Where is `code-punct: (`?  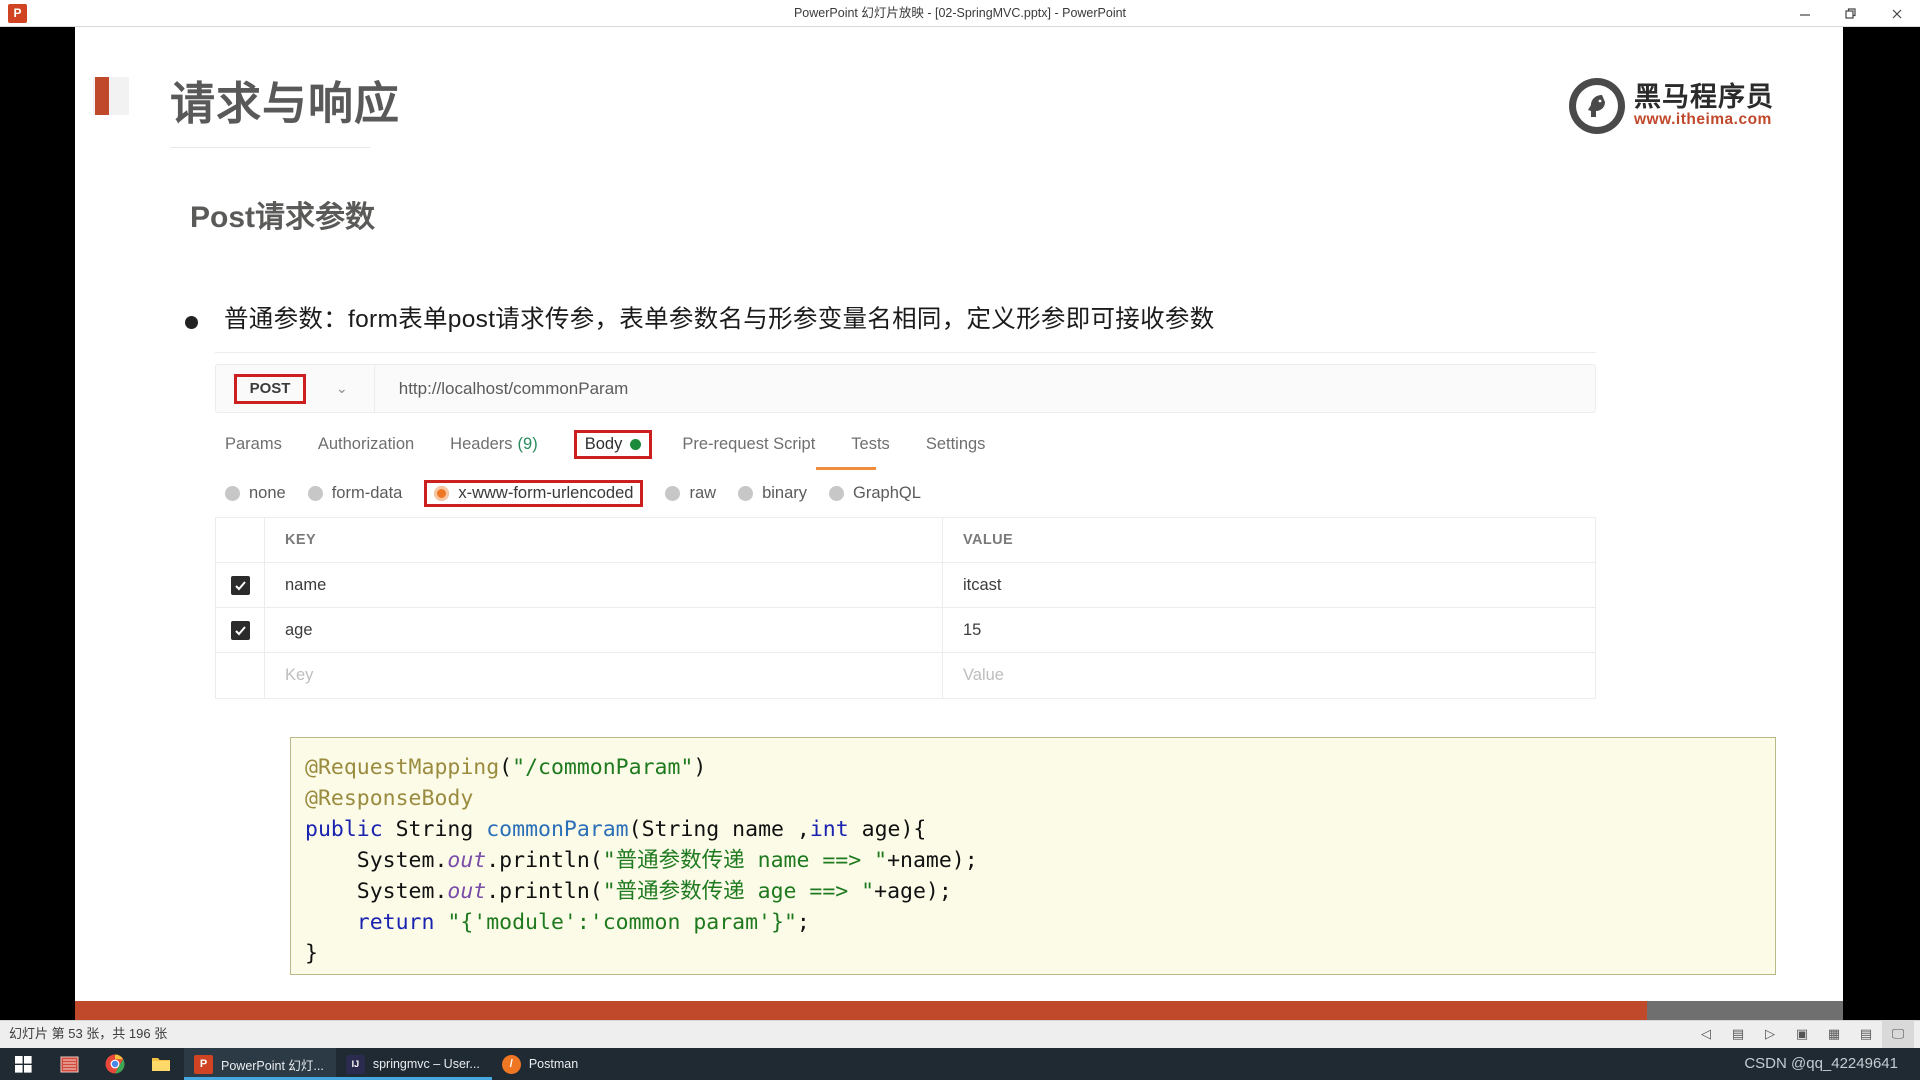 code-punct: ( is located at coordinates (506, 767).